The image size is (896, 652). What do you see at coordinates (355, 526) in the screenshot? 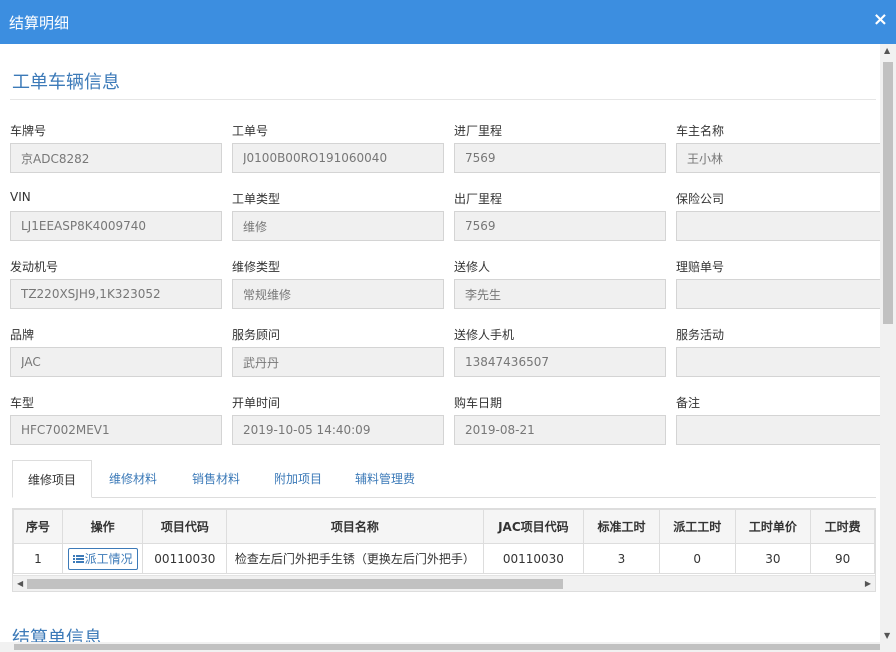
I see `col-header-name: 项目名称` at bounding box center [355, 526].